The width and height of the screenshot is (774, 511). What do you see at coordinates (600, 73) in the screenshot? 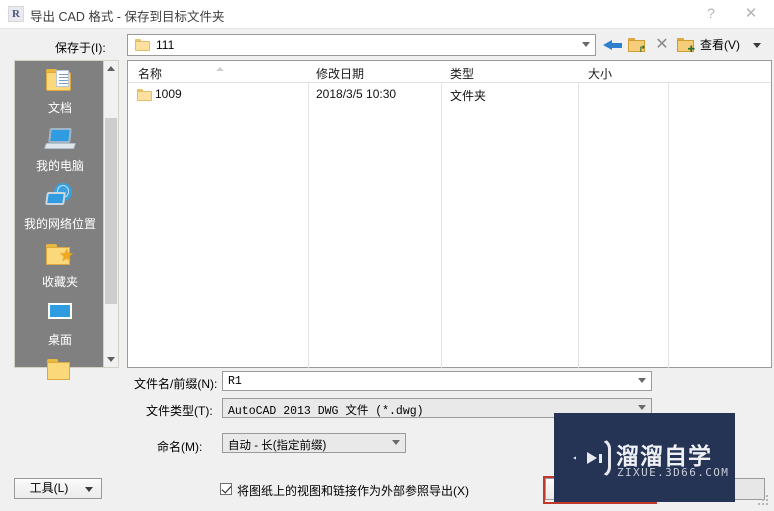
I see `column-header-size: 大小` at bounding box center [600, 73].